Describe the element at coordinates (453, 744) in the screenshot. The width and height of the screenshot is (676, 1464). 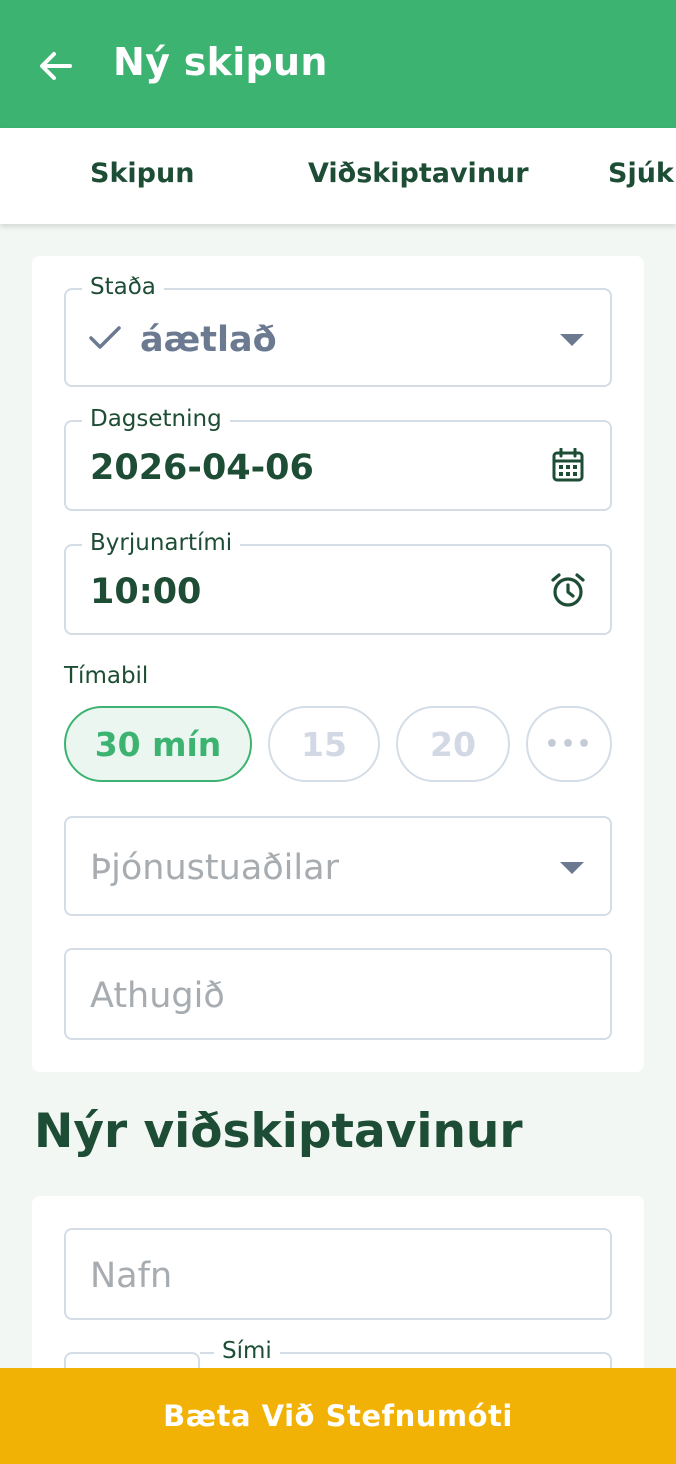
I see `duration-chip-20: 20` at that location.